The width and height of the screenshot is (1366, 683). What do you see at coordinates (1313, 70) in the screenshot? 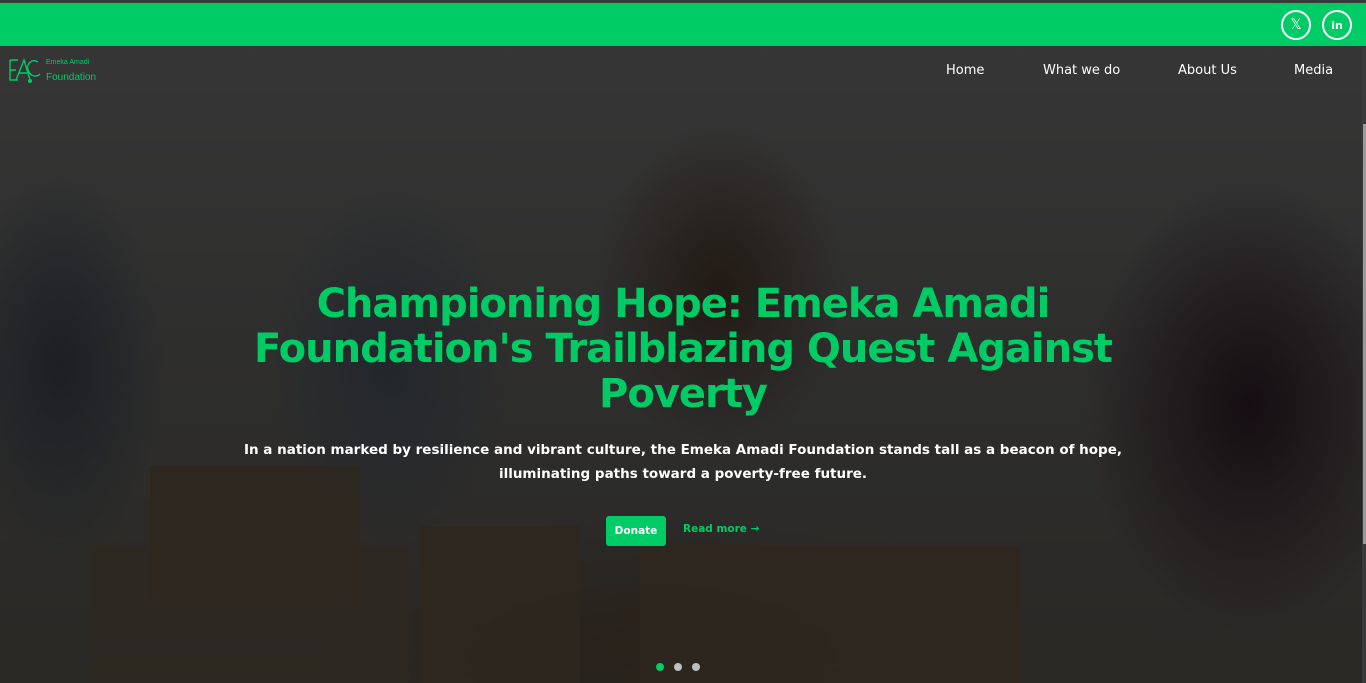
I see `nav-media: Media` at bounding box center [1313, 70].